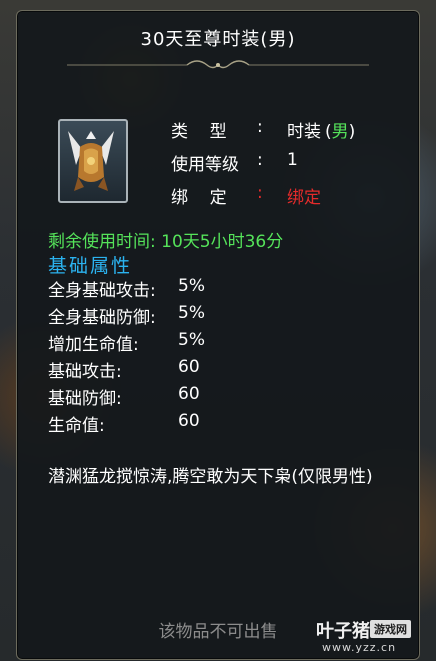 Image resolution: width=436 pixels, height=661 pixels. I want to click on level-colon: :, so click(260, 160).